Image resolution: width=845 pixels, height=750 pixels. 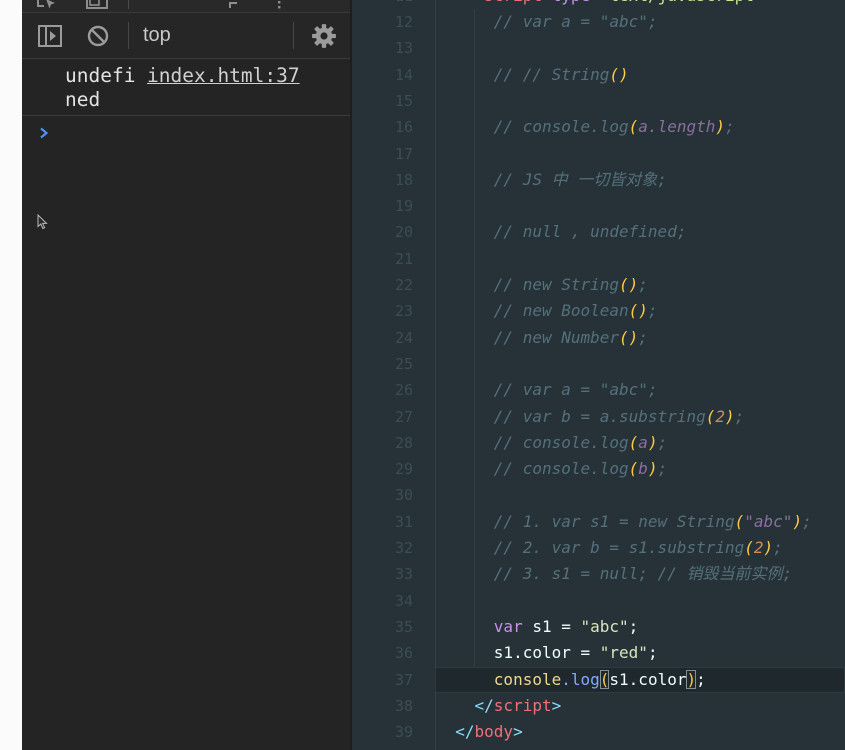 I want to click on code-token: 2, so click(x=720, y=416).